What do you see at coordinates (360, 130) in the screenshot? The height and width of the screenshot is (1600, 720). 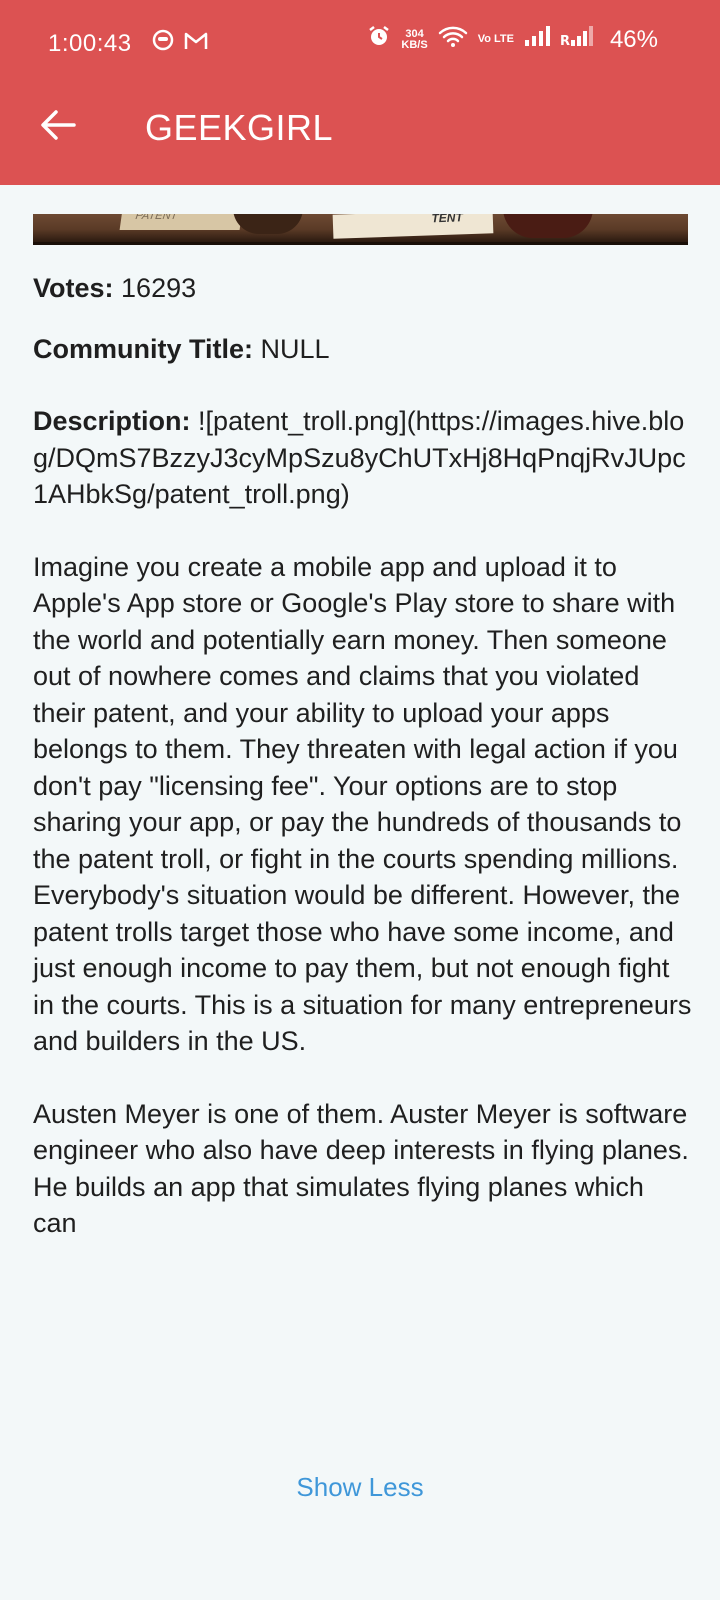 I see `app-bar: GEEKGIRL` at bounding box center [360, 130].